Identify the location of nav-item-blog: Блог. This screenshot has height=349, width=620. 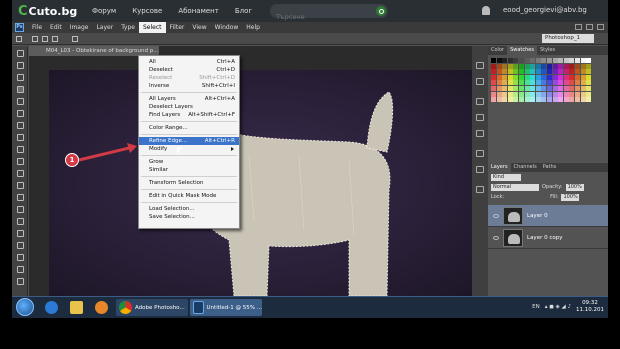
(243, 11).